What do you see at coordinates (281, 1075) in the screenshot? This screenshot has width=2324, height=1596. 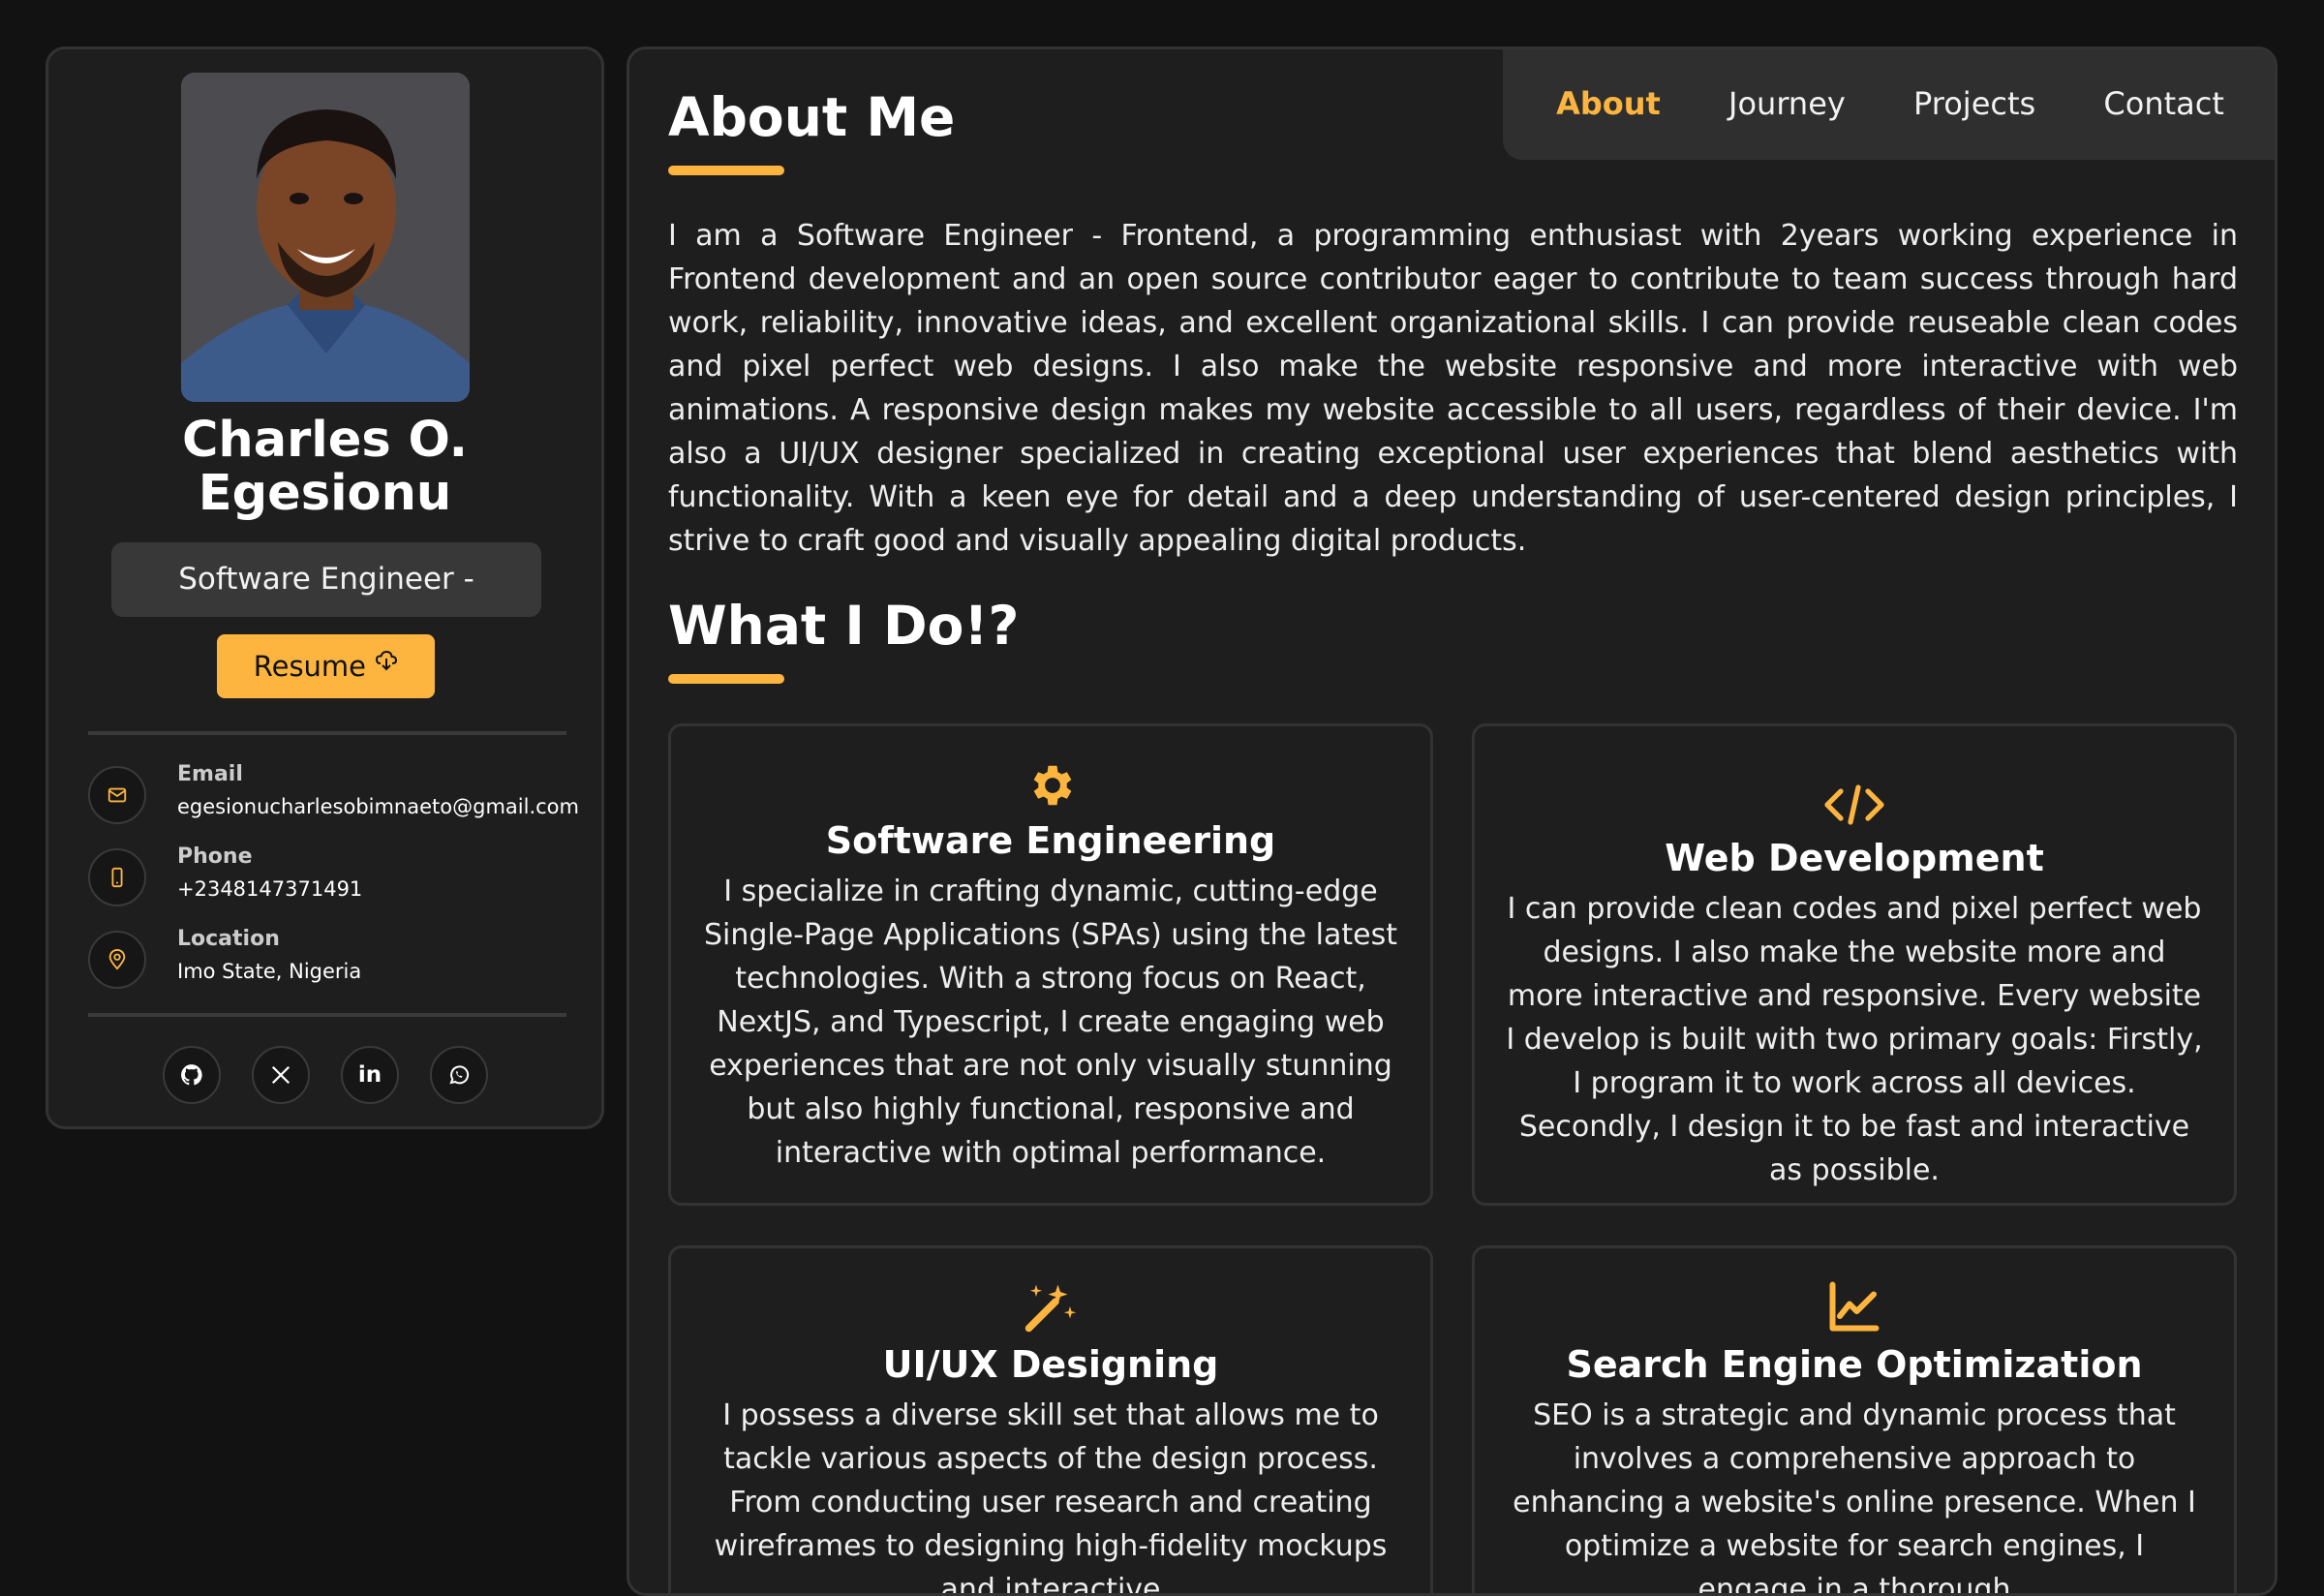 I see `x-twitter-icon` at bounding box center [281, 1075].